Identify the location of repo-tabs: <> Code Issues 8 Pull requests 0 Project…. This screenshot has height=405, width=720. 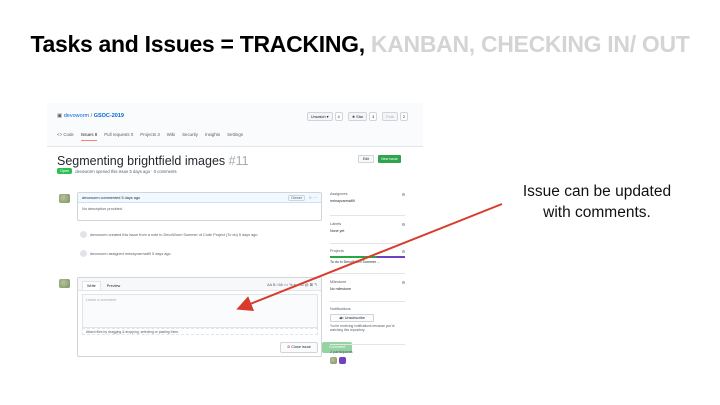
(150, 136).